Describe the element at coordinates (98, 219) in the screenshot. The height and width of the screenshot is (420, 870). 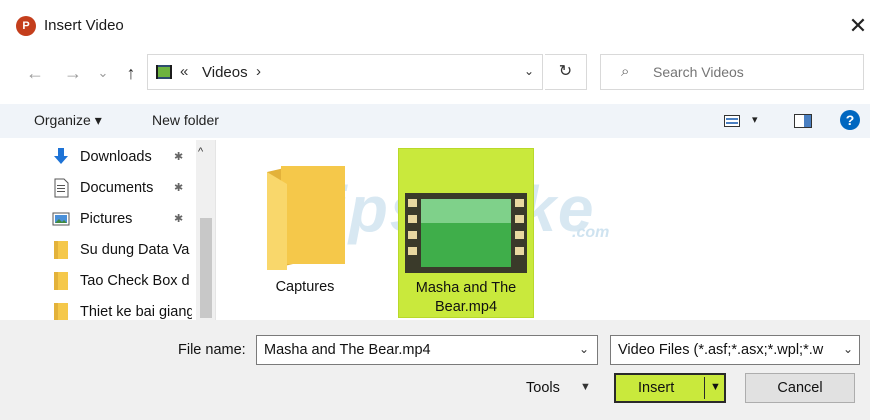
I see `sidebar-item-pictures: Pictures ✱` at that location.